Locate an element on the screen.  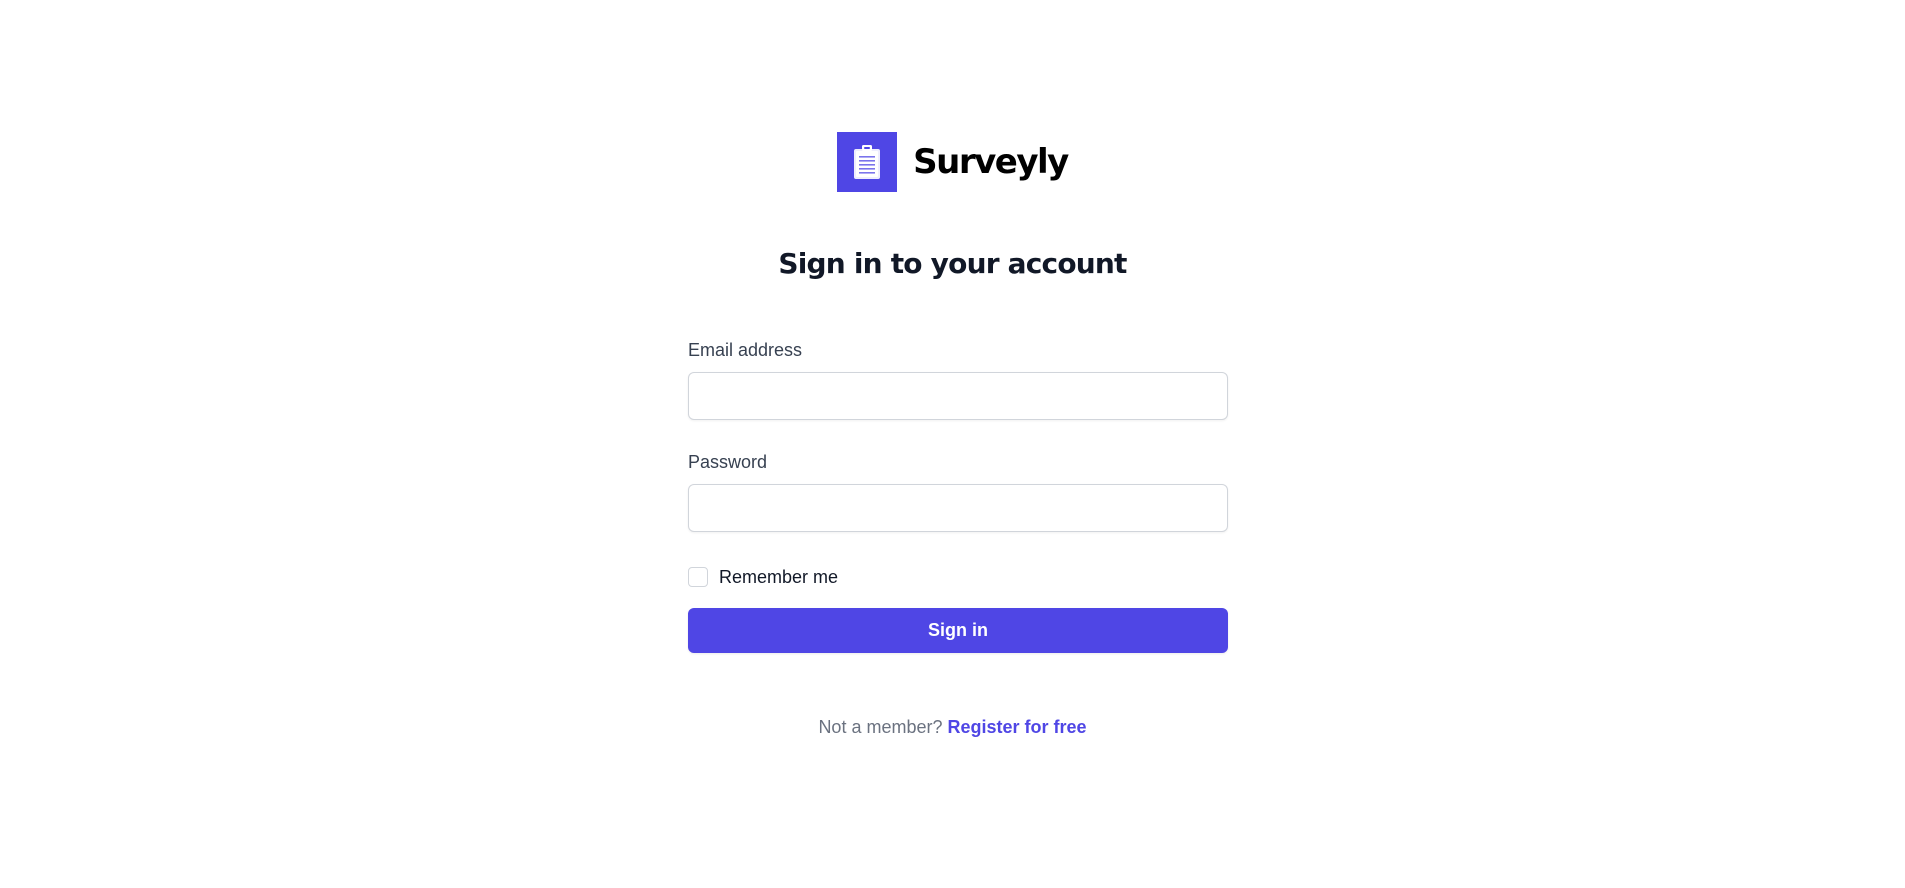
clipboard-icon is located at coordinates (867, 162).